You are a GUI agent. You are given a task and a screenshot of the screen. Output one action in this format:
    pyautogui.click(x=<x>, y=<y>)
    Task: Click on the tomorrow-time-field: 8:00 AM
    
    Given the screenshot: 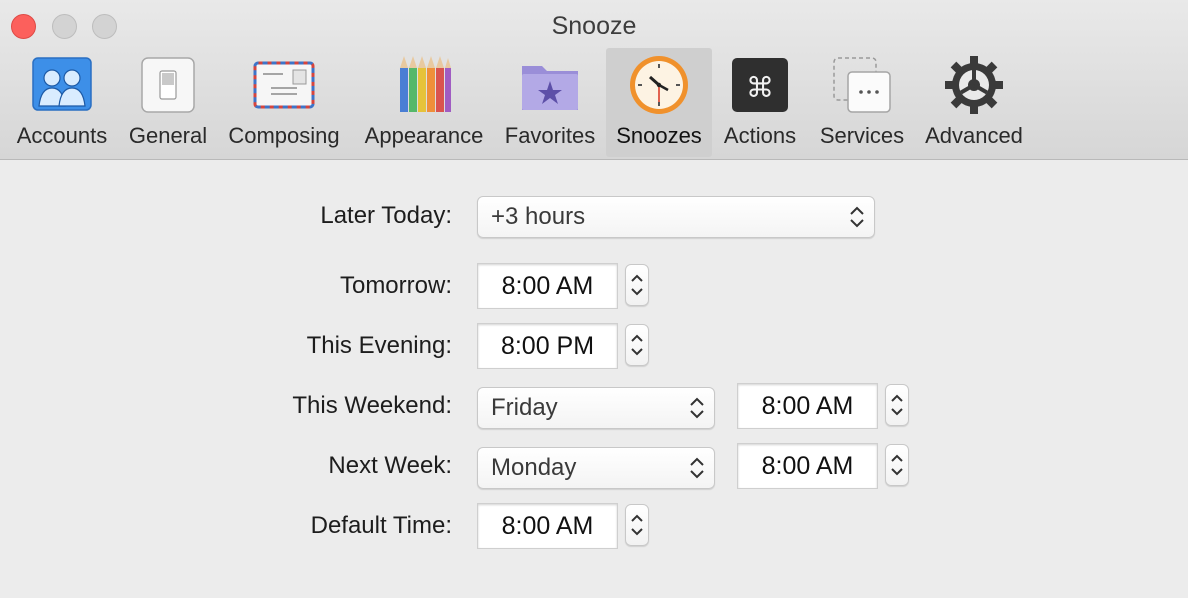 What is the action you would take?
    pyautogui.click(x=547, y=286)
    